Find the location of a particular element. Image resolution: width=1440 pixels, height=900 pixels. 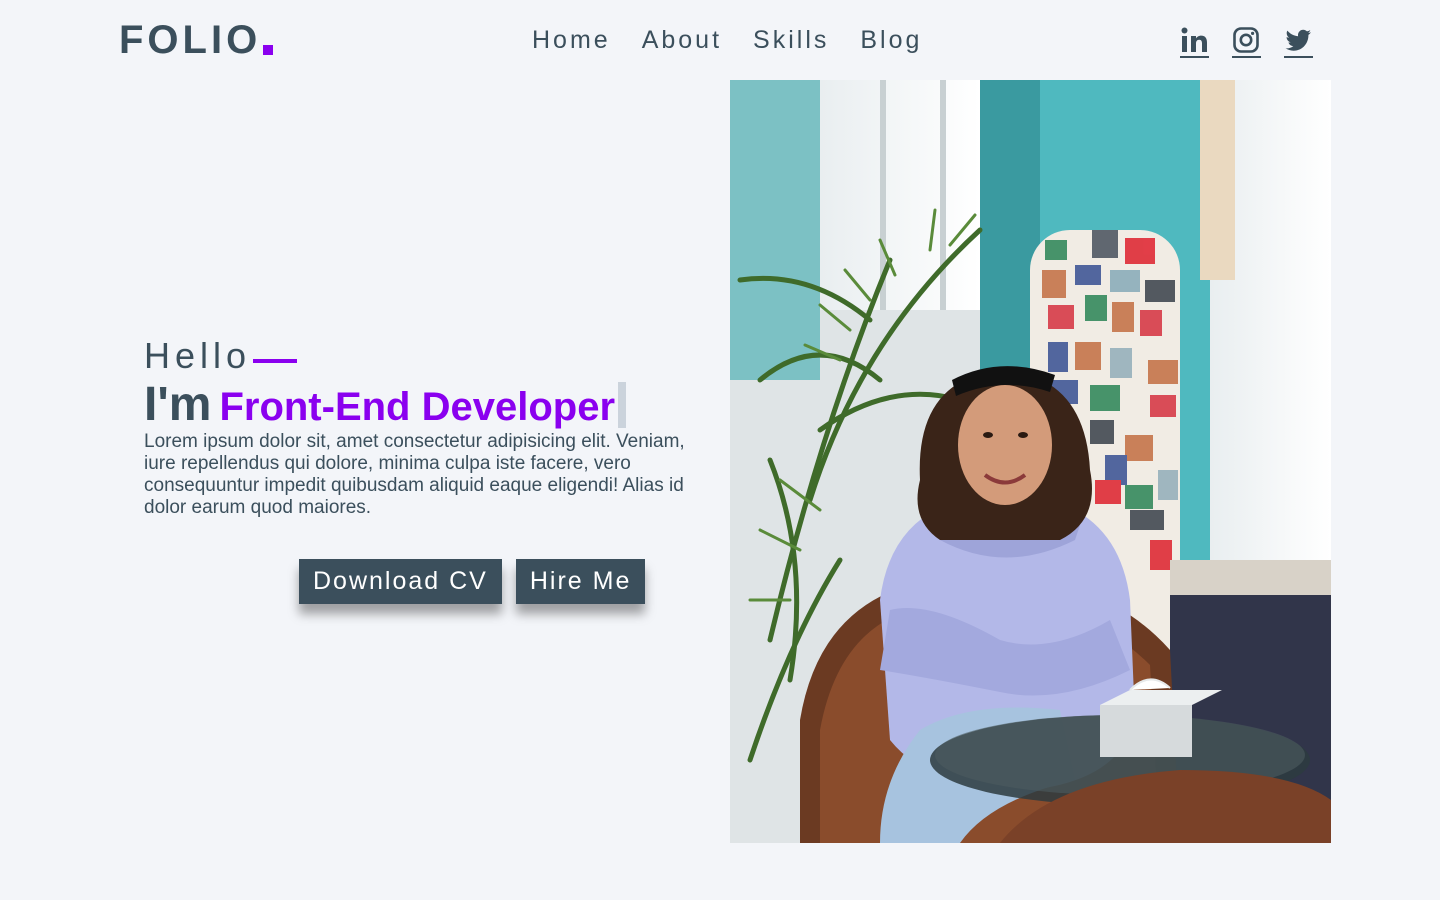

social-links is located at coordinates (1246, 42).